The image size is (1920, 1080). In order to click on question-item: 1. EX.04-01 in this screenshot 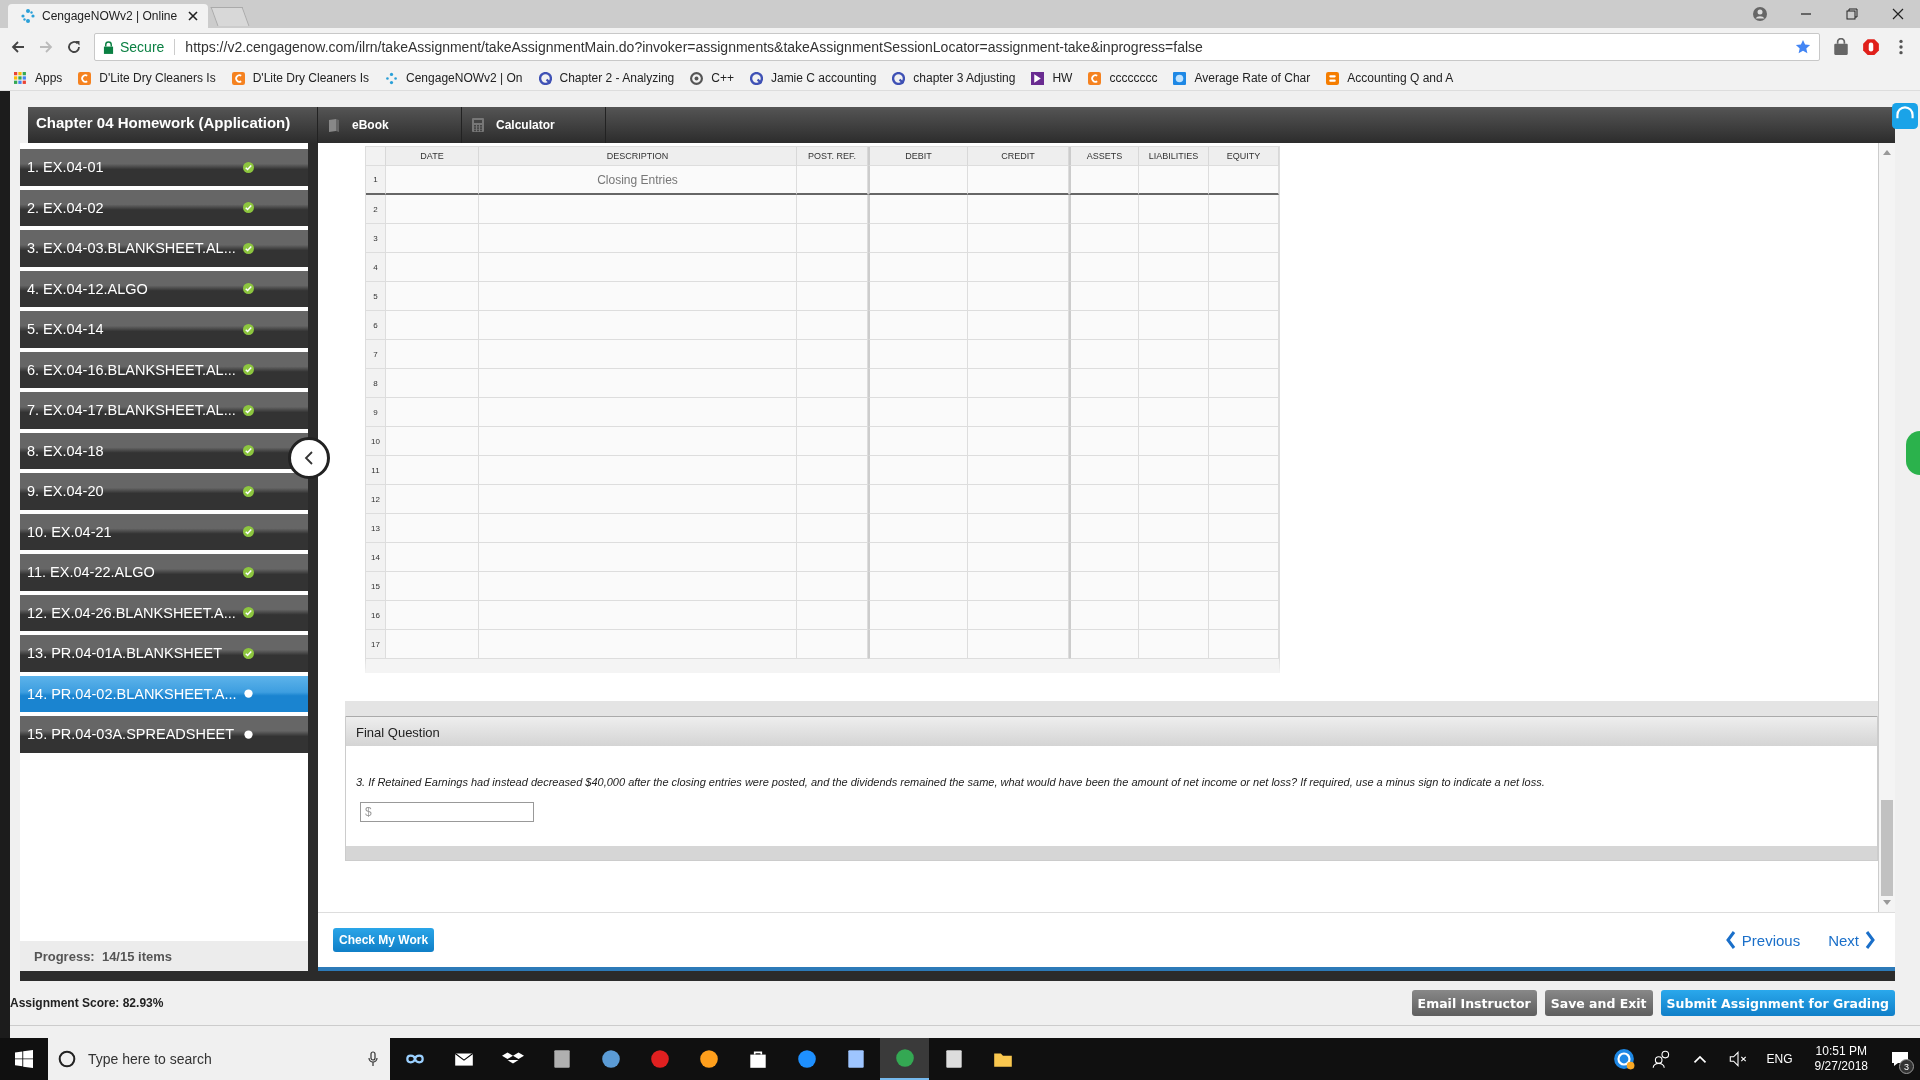, I will do `click(164, 167)`.